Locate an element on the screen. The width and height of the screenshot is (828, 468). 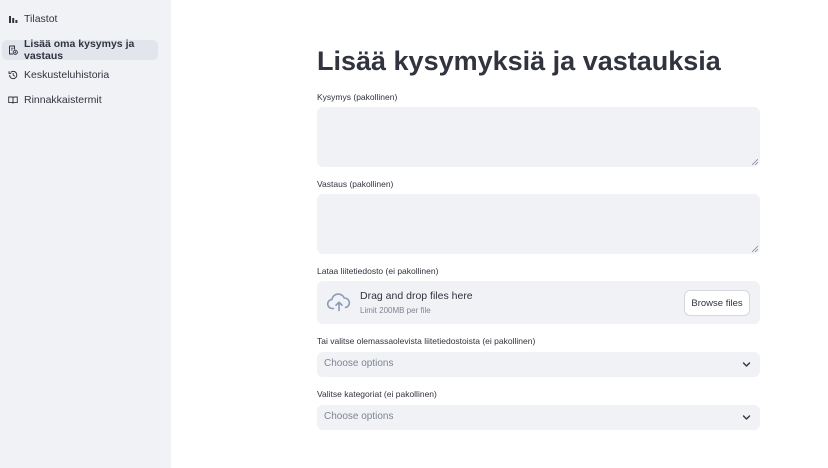
bar-chart-icon is located at coordinates (13, 19).